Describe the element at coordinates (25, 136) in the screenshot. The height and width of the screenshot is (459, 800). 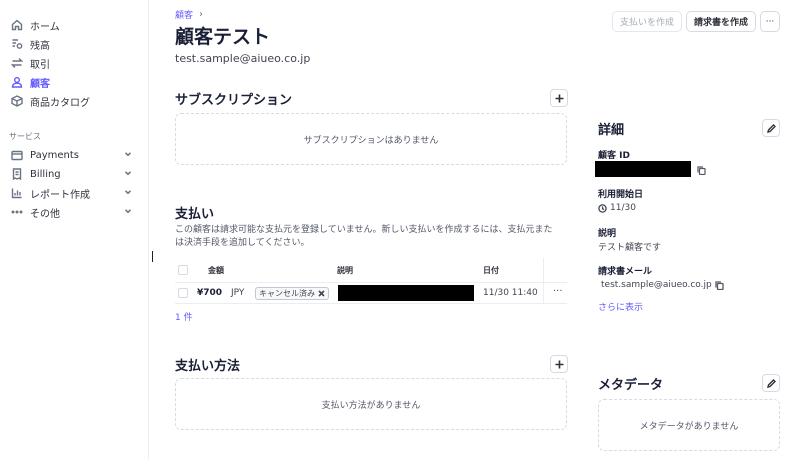
I see `sidebar-section-label: サービス` at that location.